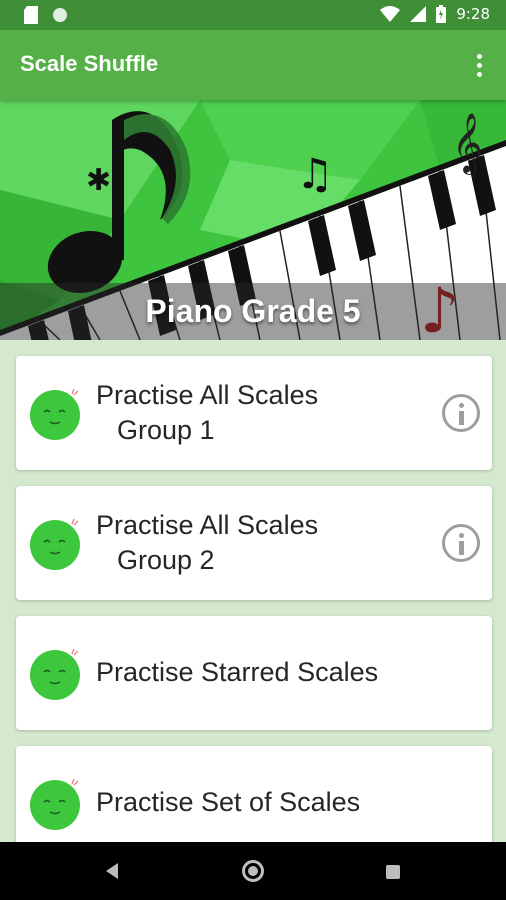 The image size is (506, 900). What do you see at coordinates (89, 63) in the screenshot?
I see `app-title: Scale Shuffle` at bounding box center [89, 63].